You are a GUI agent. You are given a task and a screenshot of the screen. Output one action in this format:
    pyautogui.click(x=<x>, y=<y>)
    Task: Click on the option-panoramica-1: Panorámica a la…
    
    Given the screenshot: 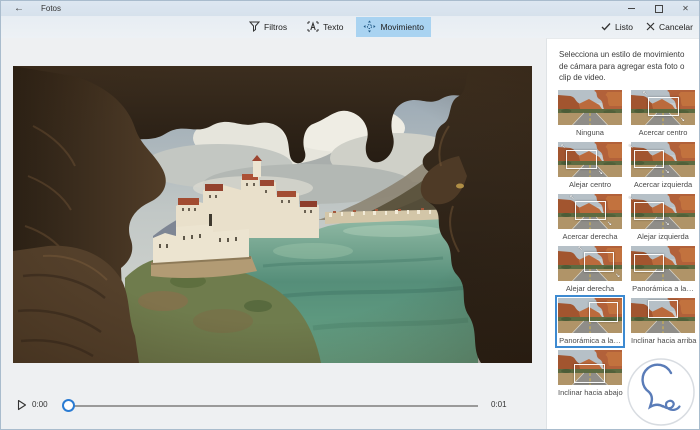 What is the action you would take?
    pyautogui.click(x=663, y=269)
    